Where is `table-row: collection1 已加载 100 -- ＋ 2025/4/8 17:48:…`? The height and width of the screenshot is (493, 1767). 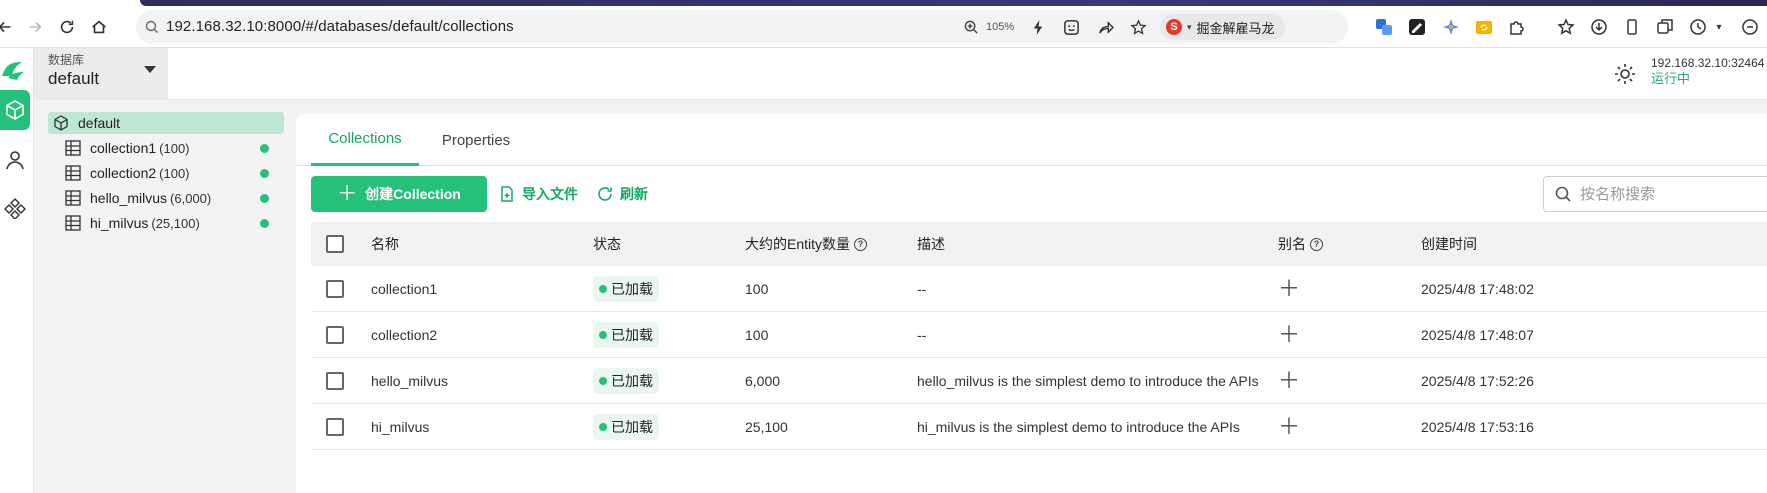
table-row: collection1 已加载 100 -- ＋ 2025/4/8 17:48:… is located at coordinates (1039, 289).